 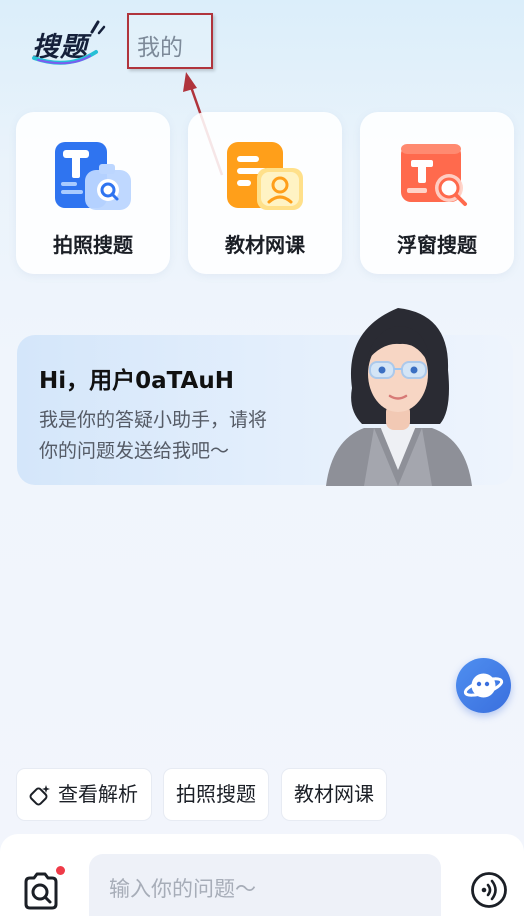 What do you see at coordinates (41, 891) in the screenshot?
I see `camera-search-icon` at bounding box center [41, 891].